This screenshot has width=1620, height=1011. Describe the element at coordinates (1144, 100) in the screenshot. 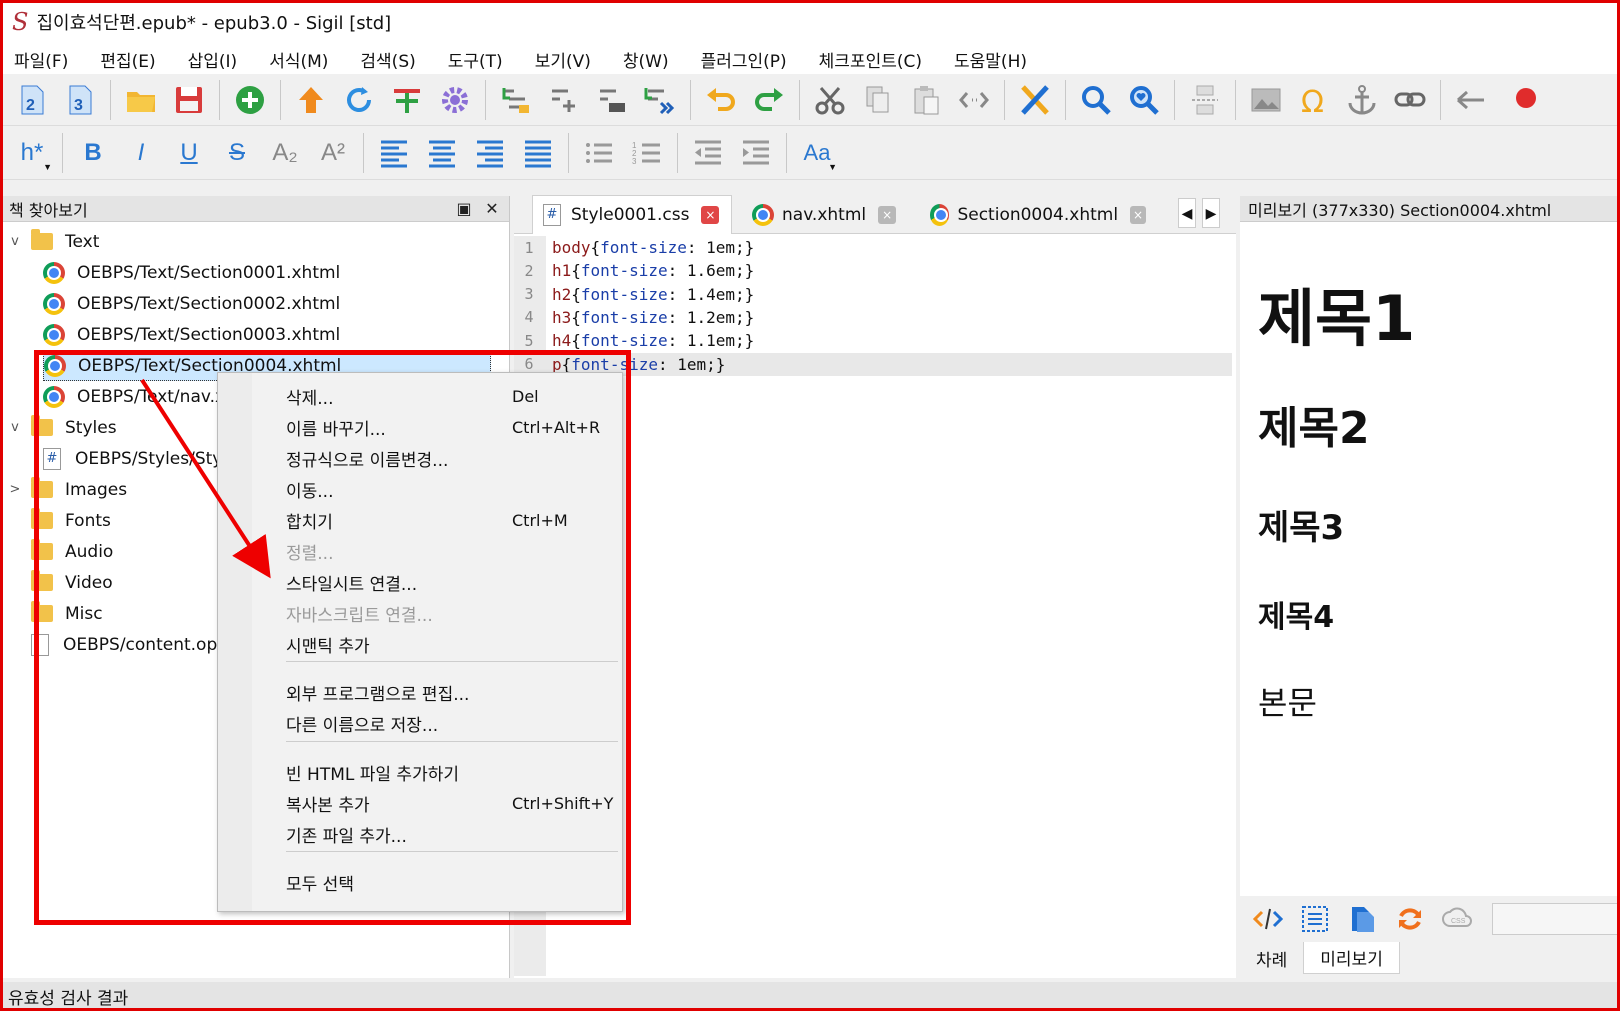

I see `saved-search-icon` at that location.